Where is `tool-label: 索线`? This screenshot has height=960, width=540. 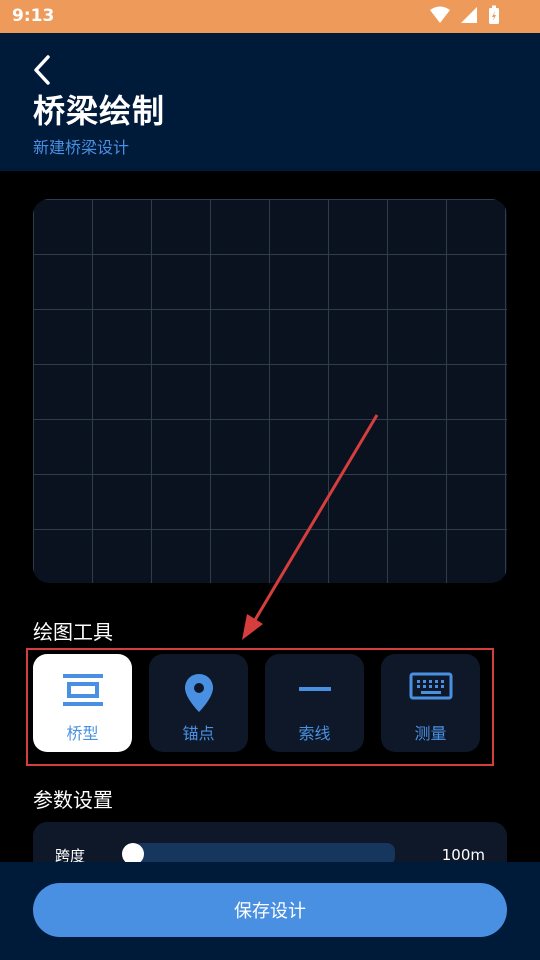 tool-label: 索线 is located at coordinates (314, 733).